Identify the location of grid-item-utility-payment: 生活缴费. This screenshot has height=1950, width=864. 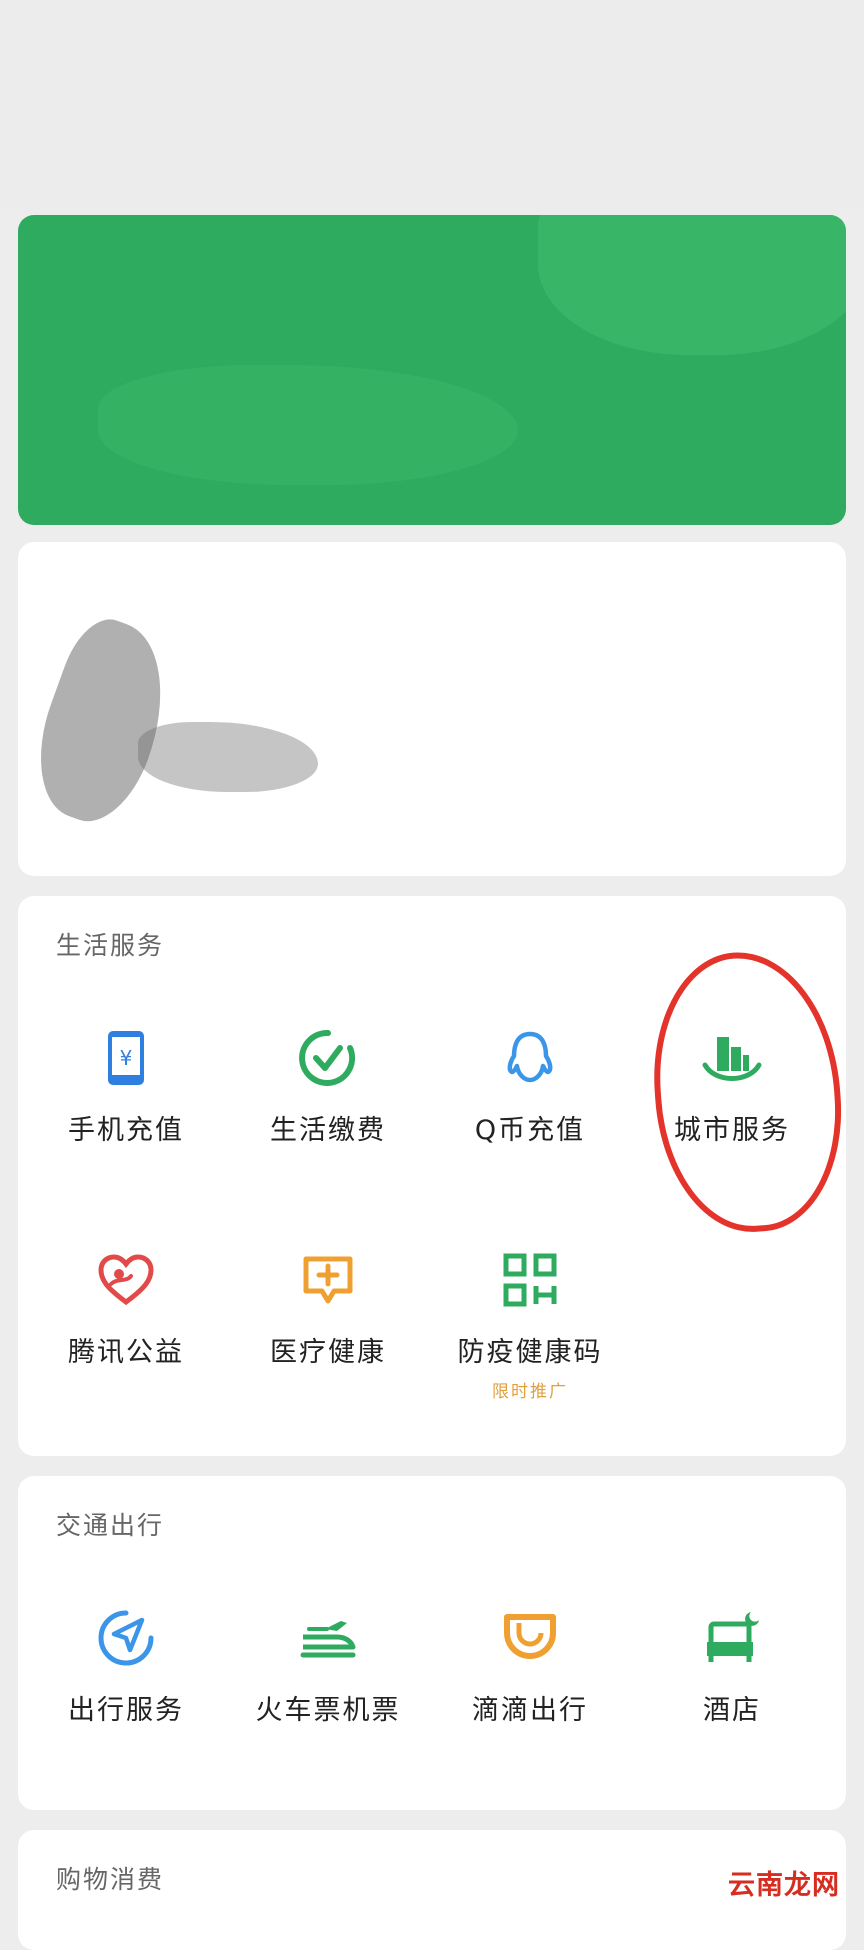
(328, 1086).